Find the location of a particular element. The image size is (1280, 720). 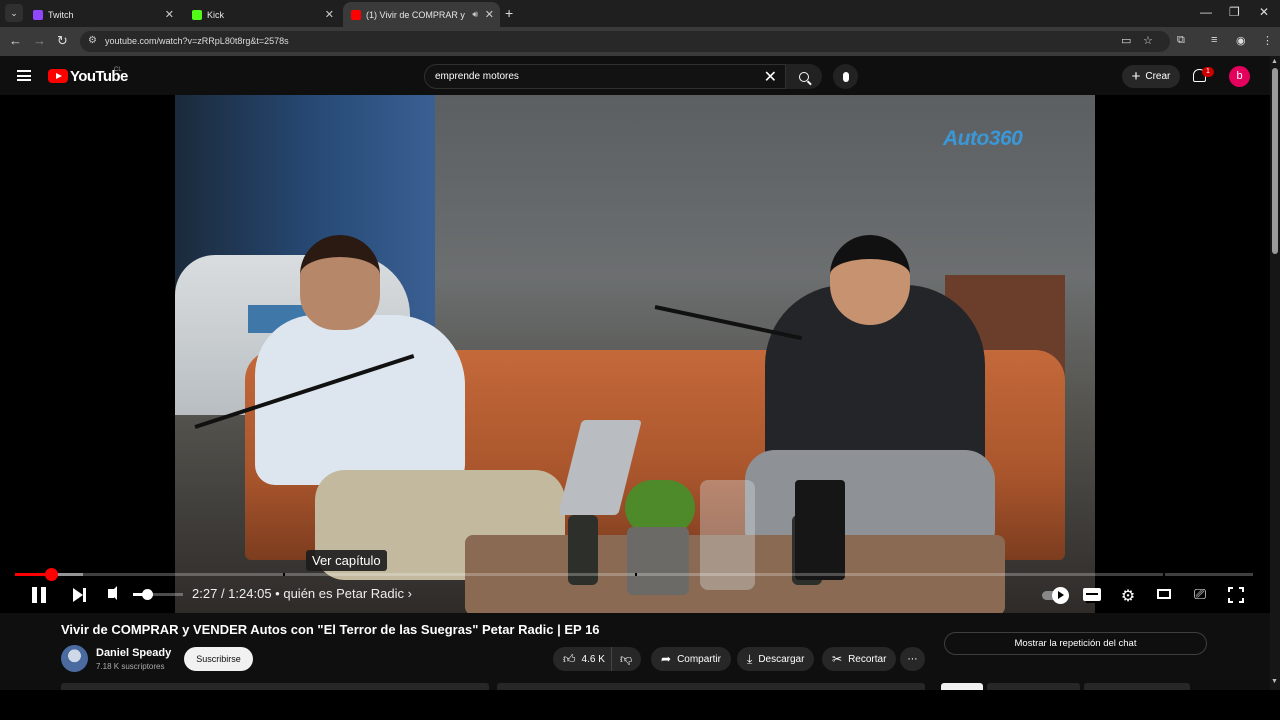

search-button is located at coordinates (804, 76).